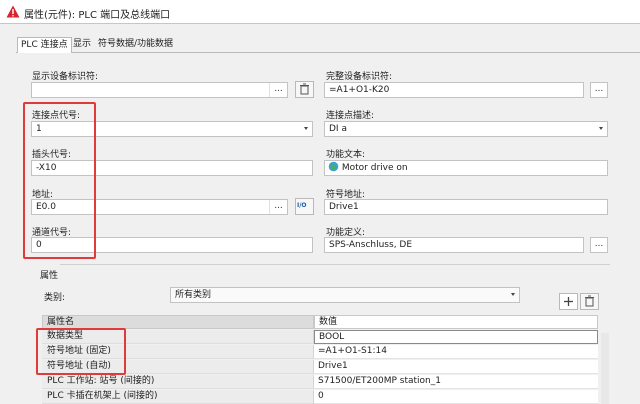 The image size is (640, 404). I want to click on tab-display: 显示, so click(82, 44).